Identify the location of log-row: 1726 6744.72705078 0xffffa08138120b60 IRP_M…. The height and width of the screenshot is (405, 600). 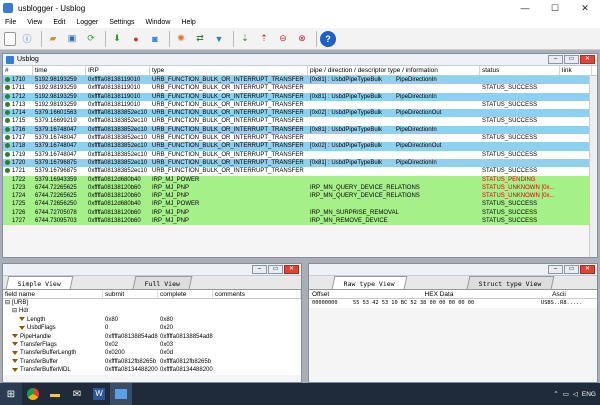
(300, 213).